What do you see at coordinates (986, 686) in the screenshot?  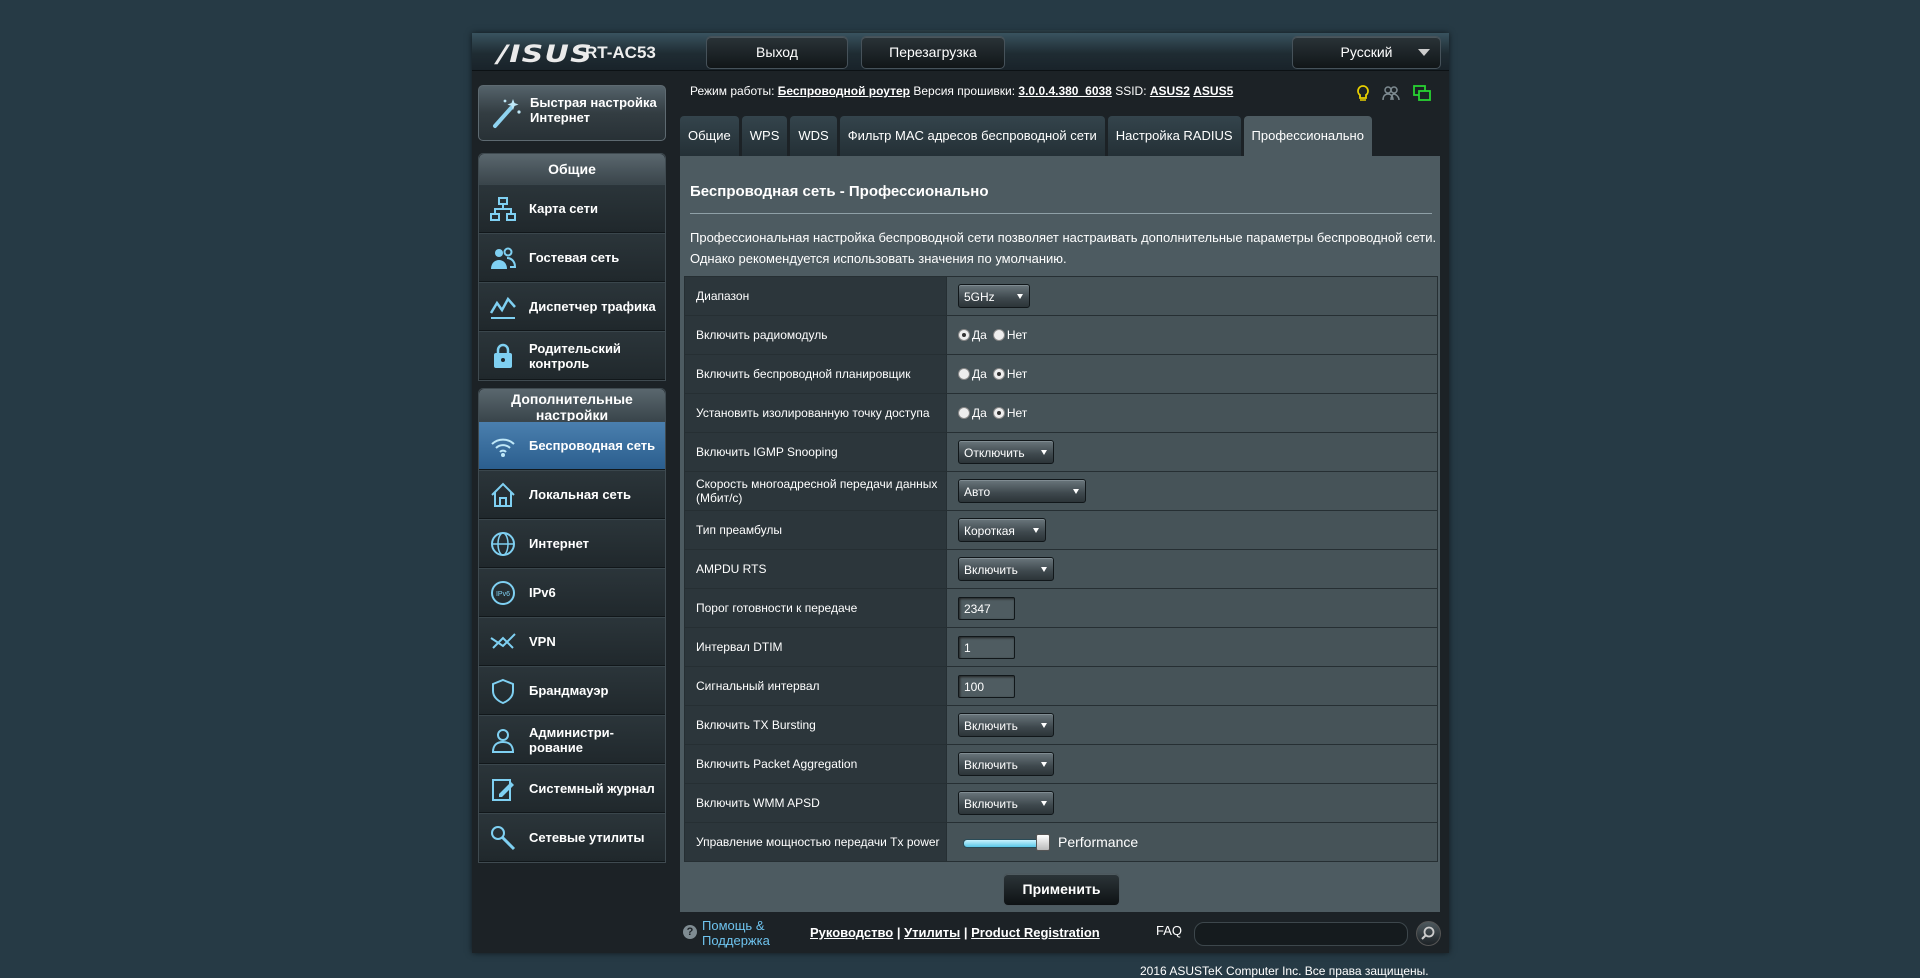 I see `beacon-interval-input: 100` at bounding box center [986, 686].